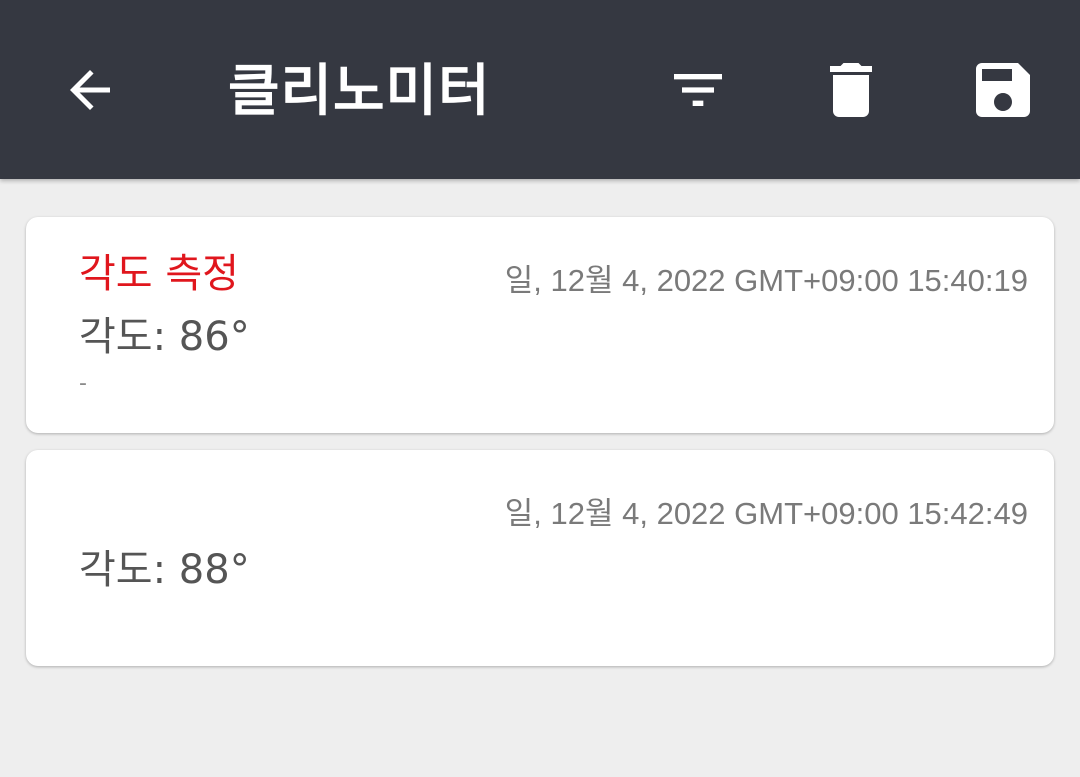 This screenshot has height=777, width=1080. Describe the element at coordinates (159, 274) in the screenshot. I see `record-title: 각도 측정` at that location.